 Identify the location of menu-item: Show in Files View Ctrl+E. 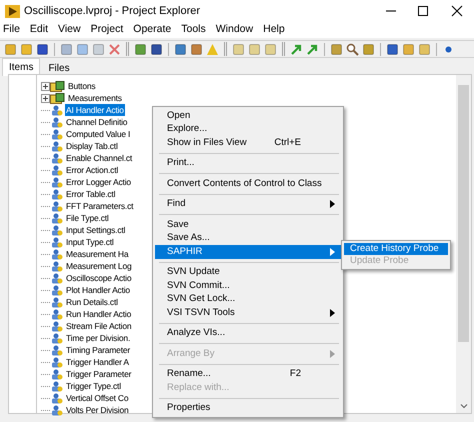
(248, 143).